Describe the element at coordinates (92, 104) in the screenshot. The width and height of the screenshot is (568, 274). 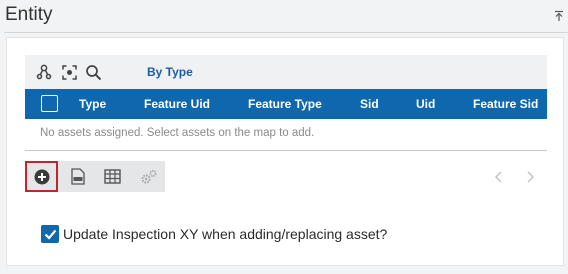
I see `column-header-type: Type` at that location.